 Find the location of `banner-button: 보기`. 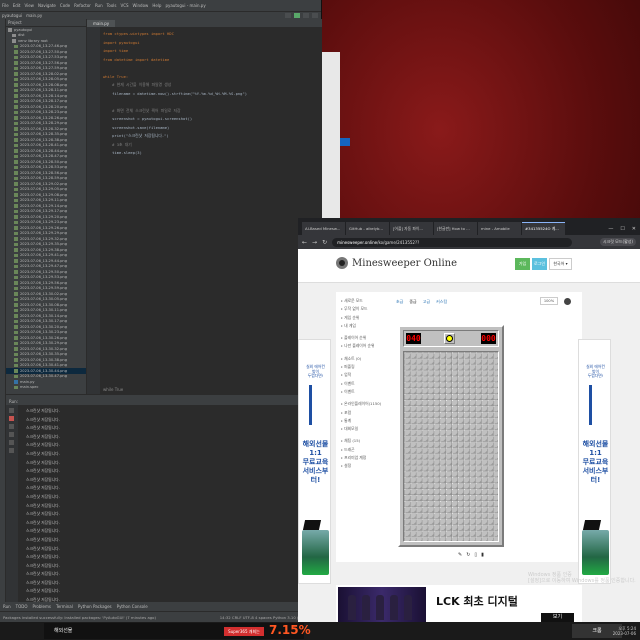

banner-button: 보기 is located at coordinates (557, 617).